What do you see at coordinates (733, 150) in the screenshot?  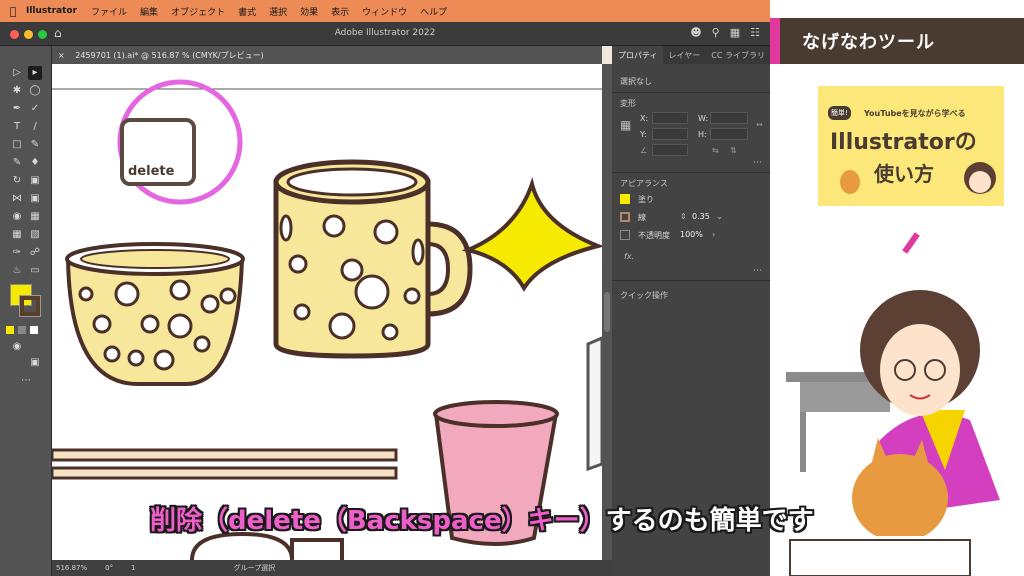 I see `flip-vertical-icon: ⇅` at bounding box center [733, 150].